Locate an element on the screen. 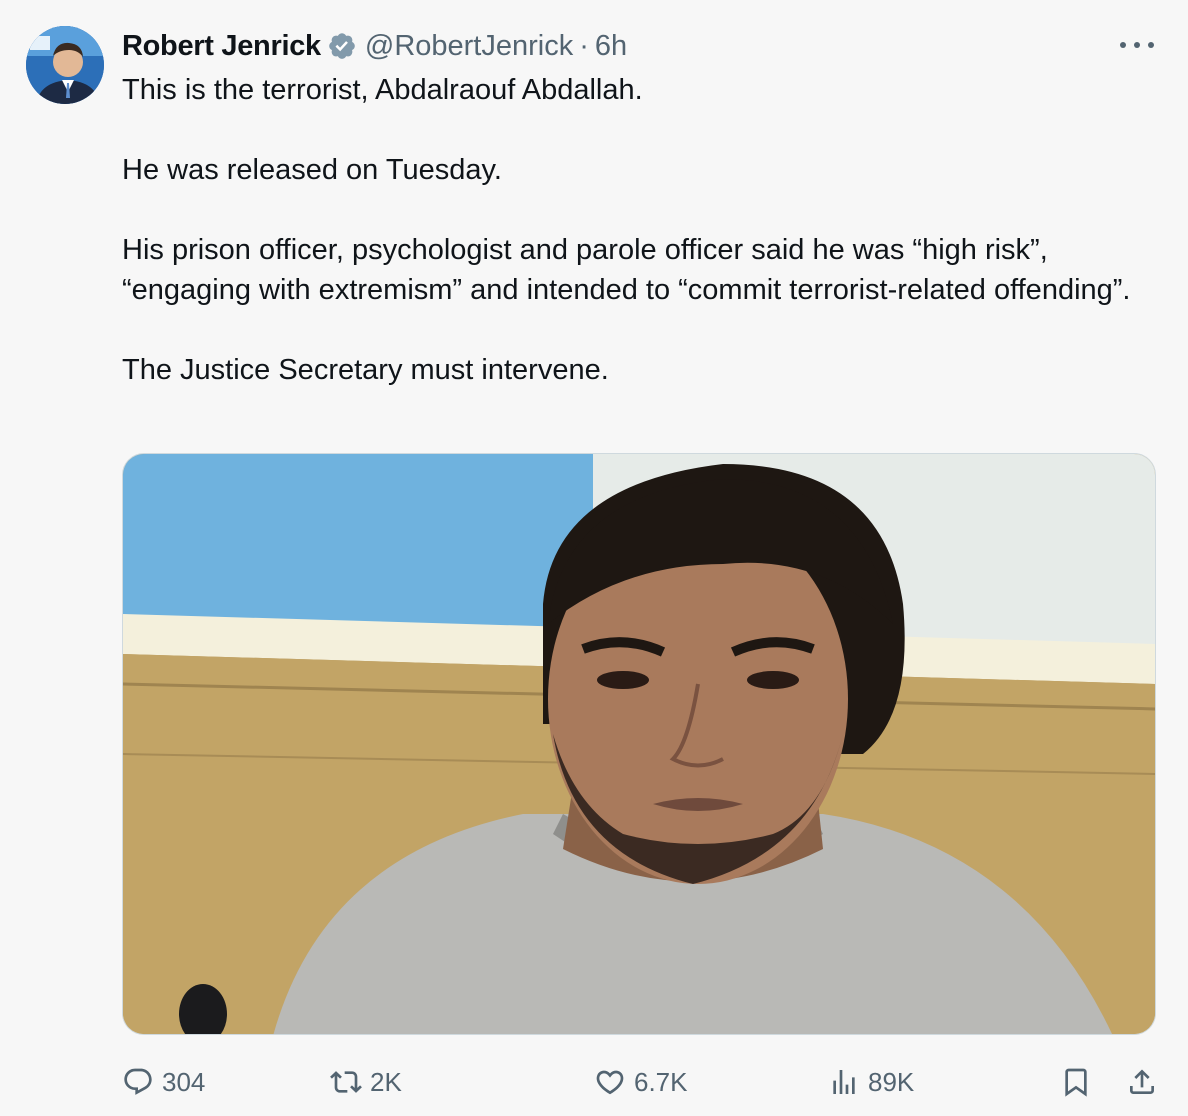 This screenshot has width=1188, height=1116. verified-badge-icon is located at coordinates (342, 46).